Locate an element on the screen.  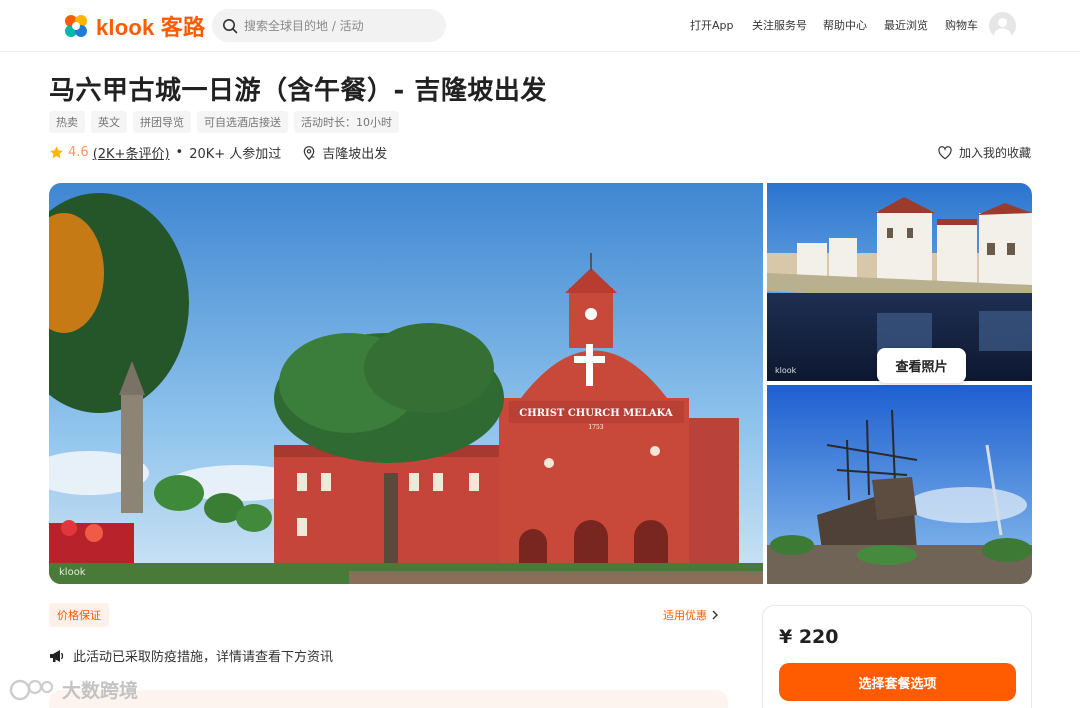
top-navigation-bar: klook 客路 打开App 关注服务号 帮助中心 最近浏览 购物车 is located at coordinates (540, 26).